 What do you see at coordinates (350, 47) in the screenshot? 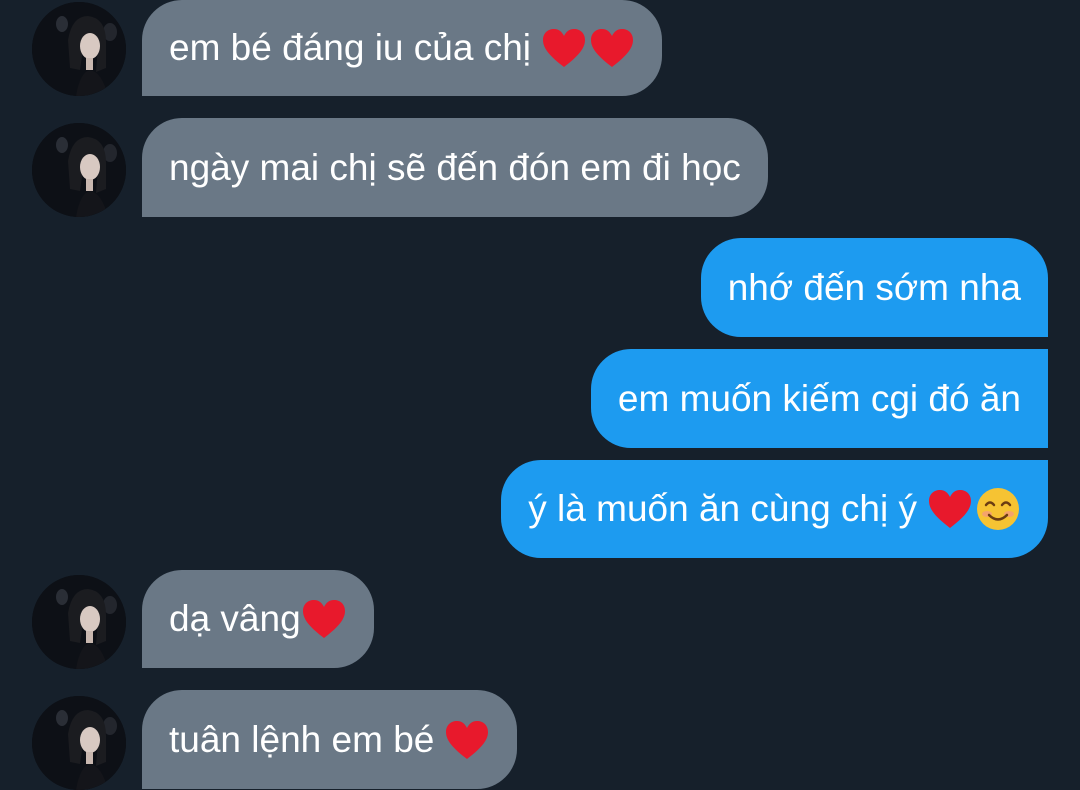
I see `message-text: em bé đáng iu của chị` at bounding box center [350, 47].